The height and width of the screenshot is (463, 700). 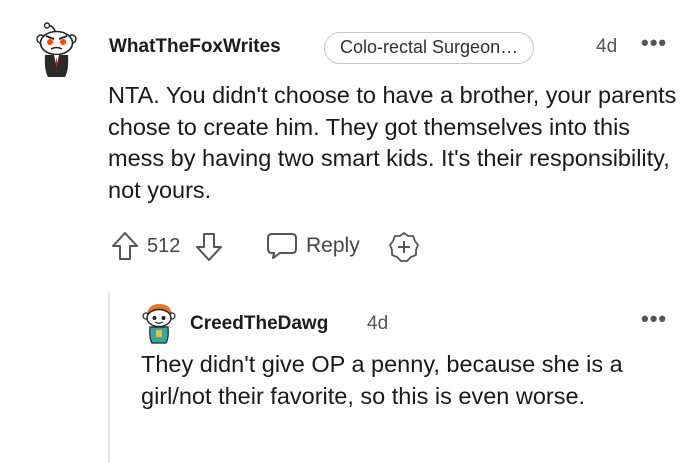 What do you see at coordinates (282, 246) in the screenshot?
I see `speech-bubble-icon` at bounding box center [282, 246].